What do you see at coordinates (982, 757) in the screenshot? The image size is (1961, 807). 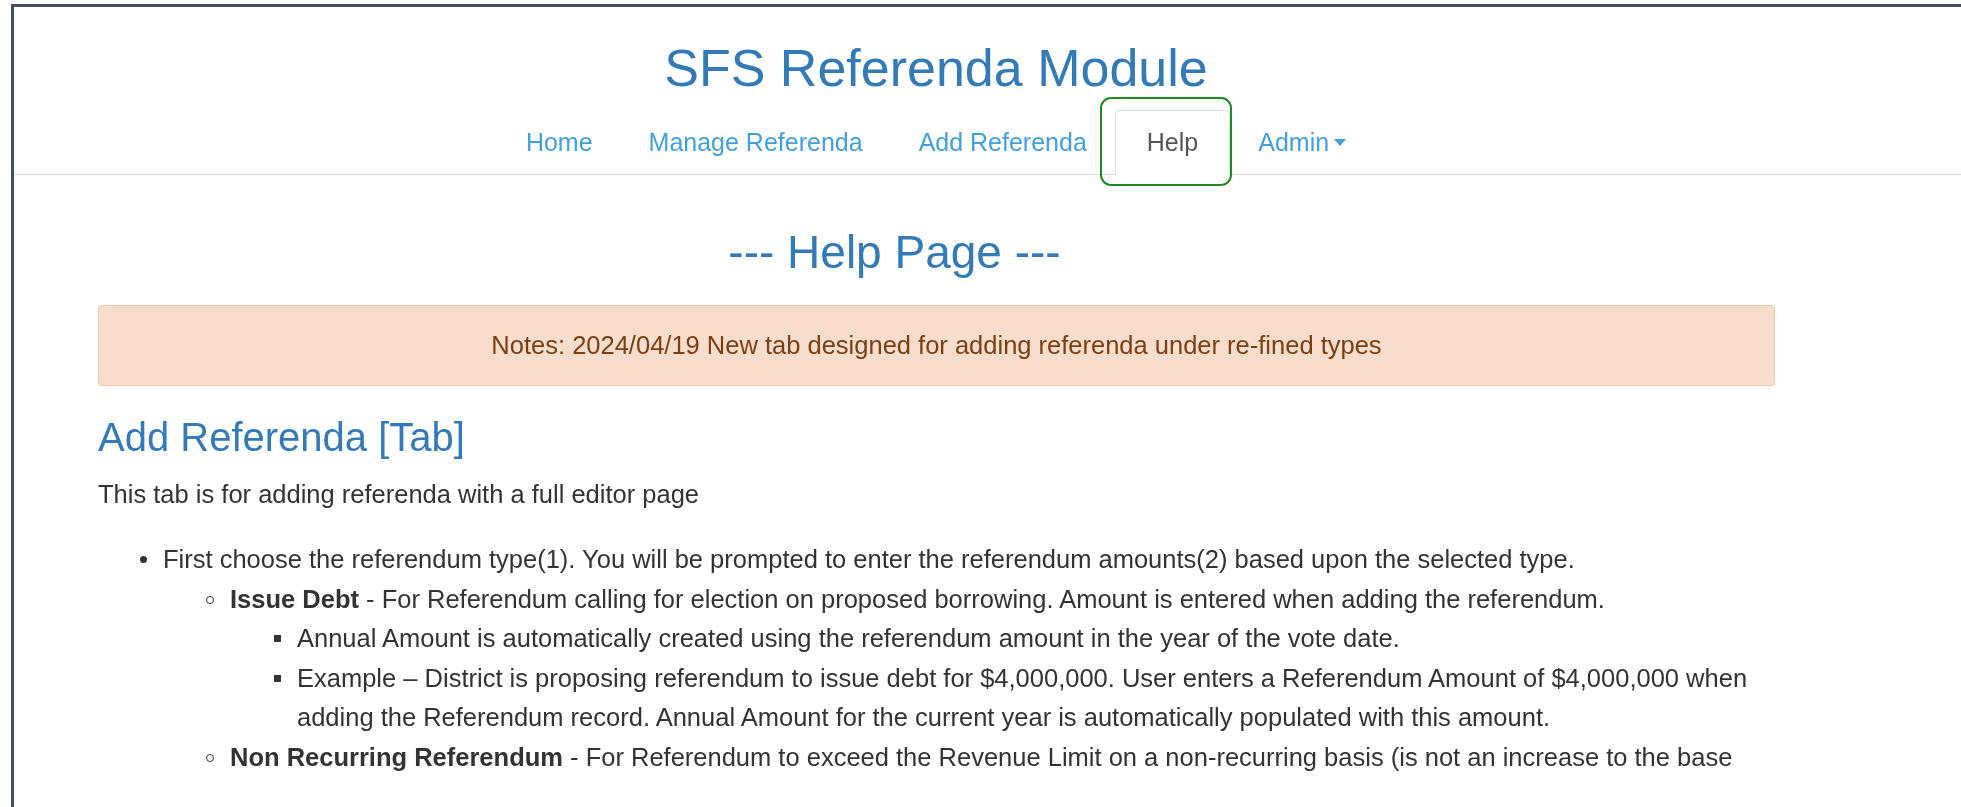 I see `list-item-text: Non Recurring Referendum - For Referendum to exceed the Revenue Limit on a non-recurring basis (is not an increase to the base` at bounding box center [982, 757].